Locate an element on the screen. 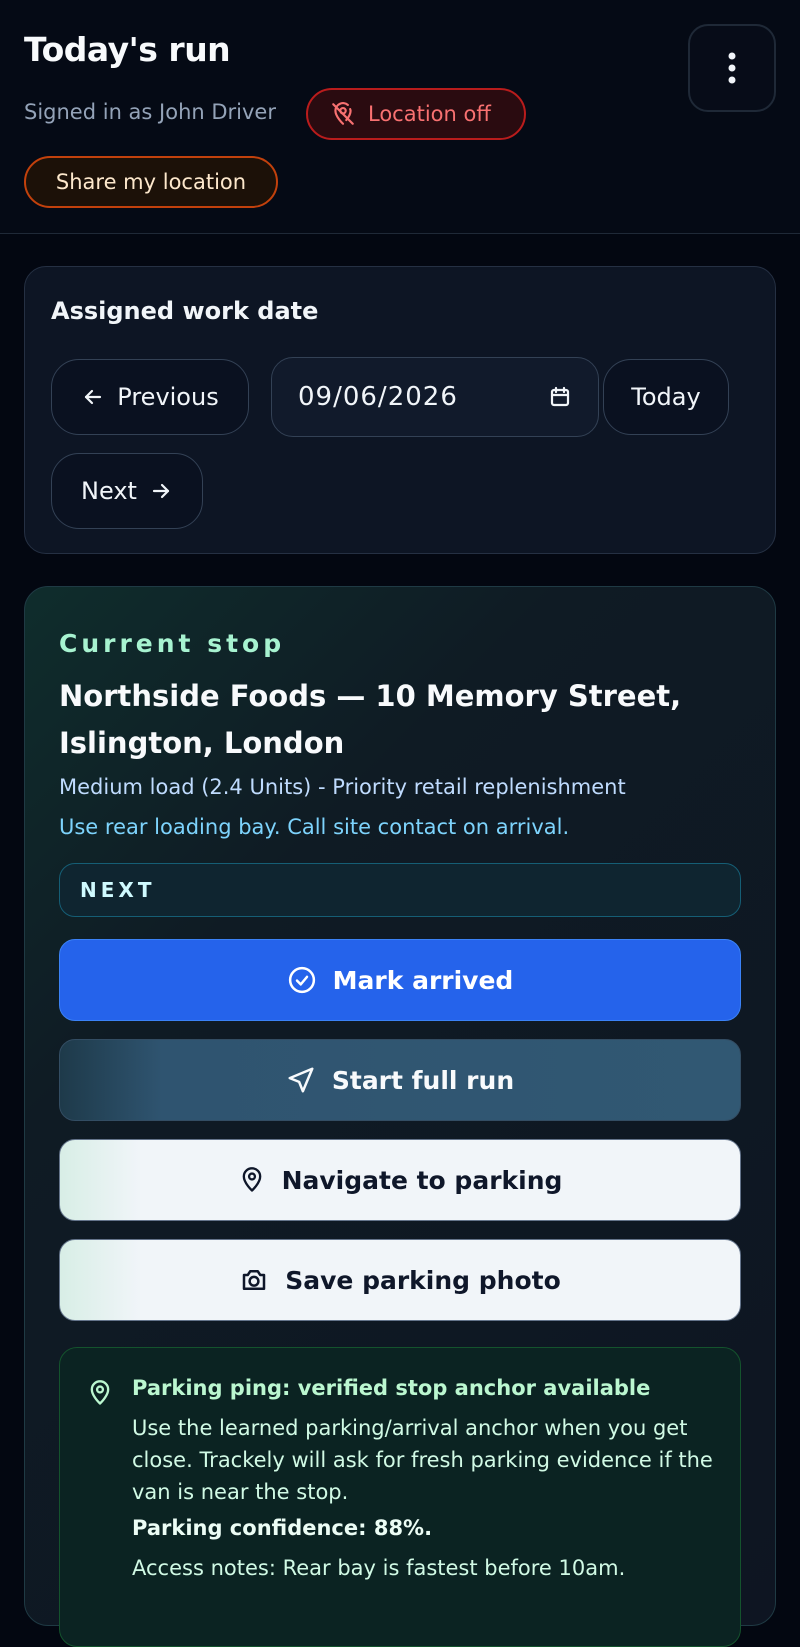 The width and height of the screenshot is (800, 1647). share-location-button: Share my location is located at coordinates (151, 182).